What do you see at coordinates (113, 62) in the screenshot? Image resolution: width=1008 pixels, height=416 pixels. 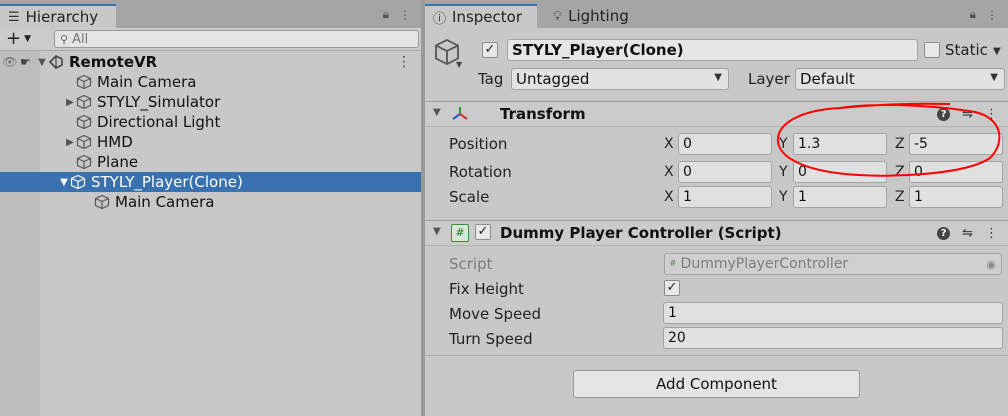 I see `scene-name: RemoteVR` at bounding box center [113, 62].